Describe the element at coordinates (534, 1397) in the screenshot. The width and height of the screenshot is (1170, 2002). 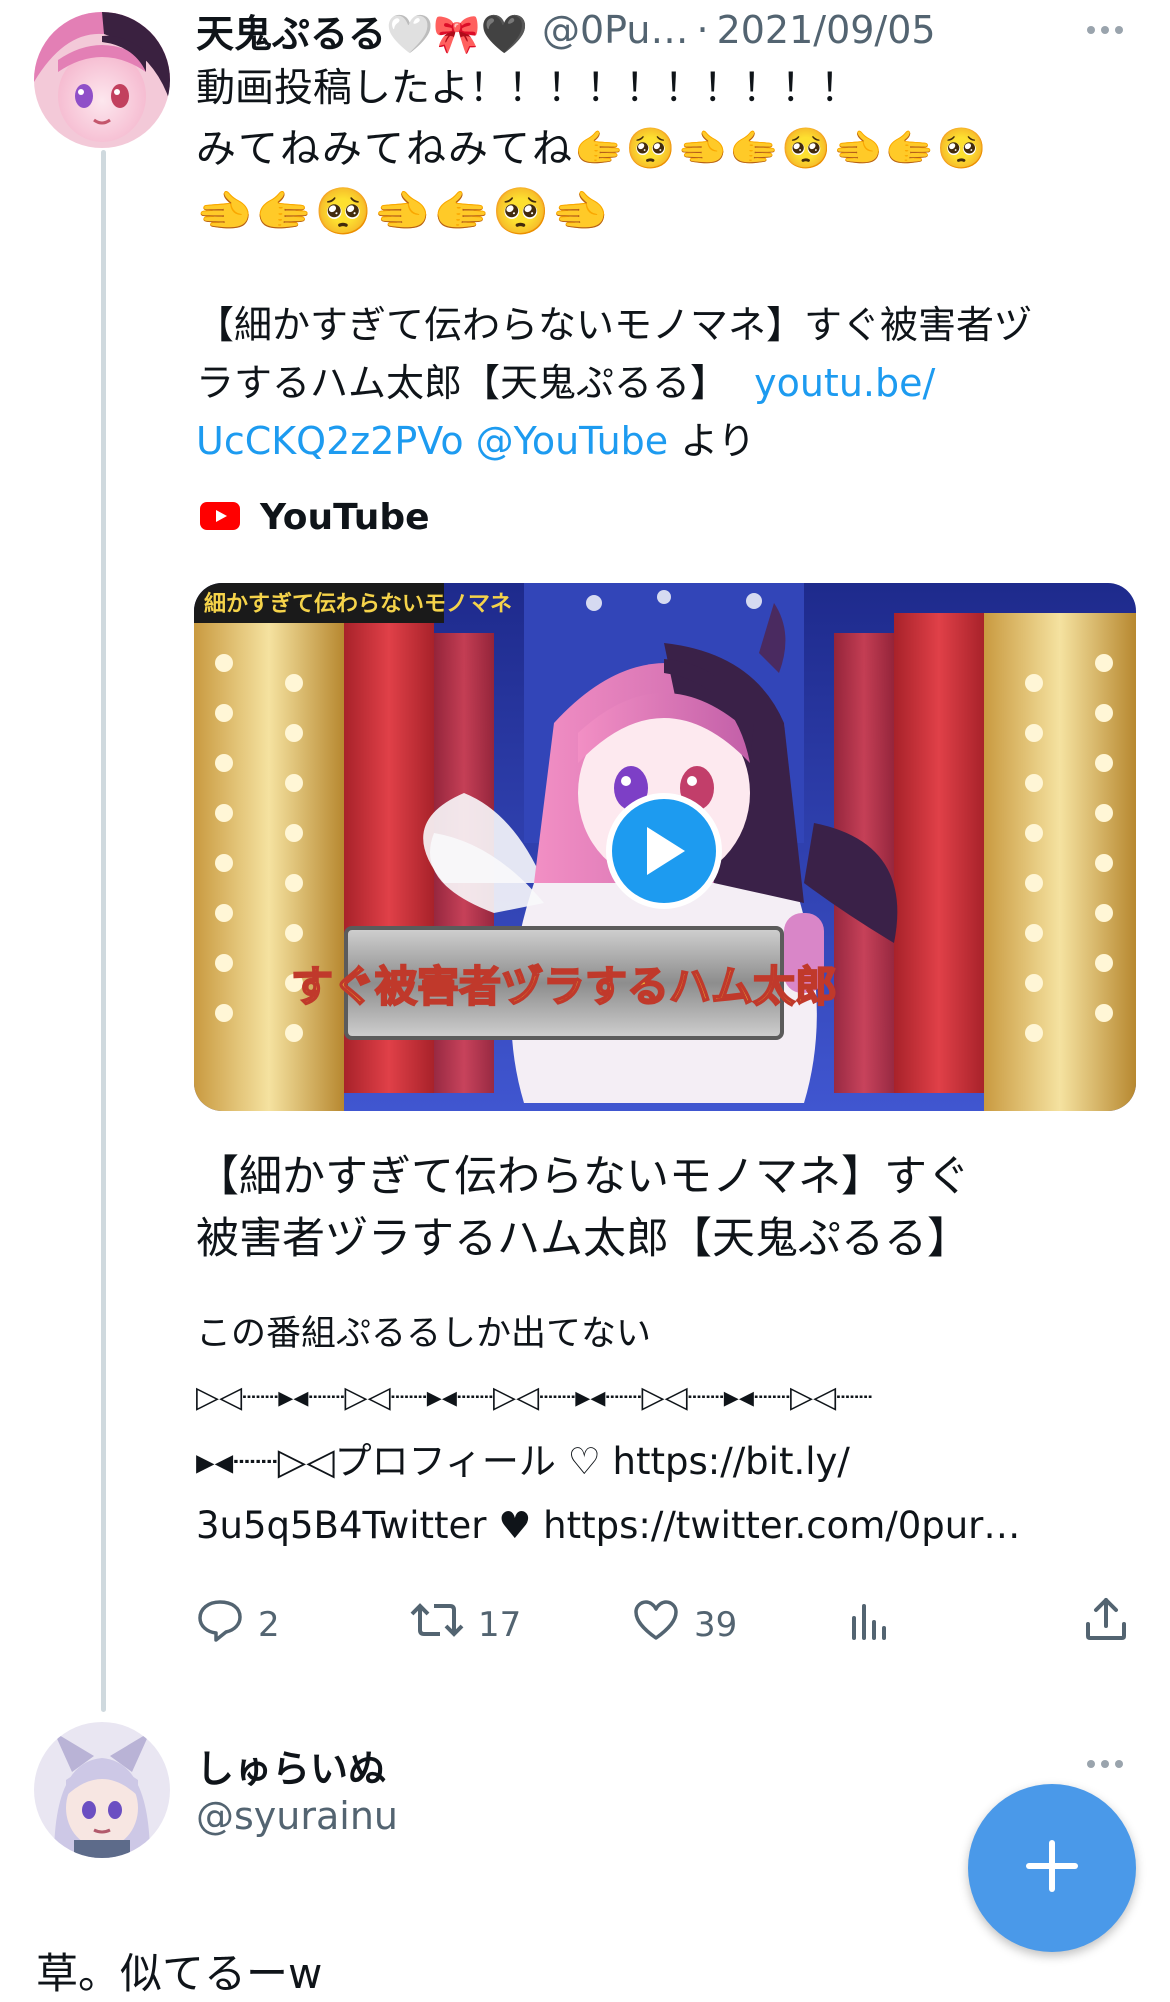
I see `card-description-line-2: ▷◁┈┈▸◂┈┈▷◁┈┈▸◂┈┈▷◁┈┈▸◂┈┈▷◁┈┈▸◂┈┈▷◁┈┈` at that location.